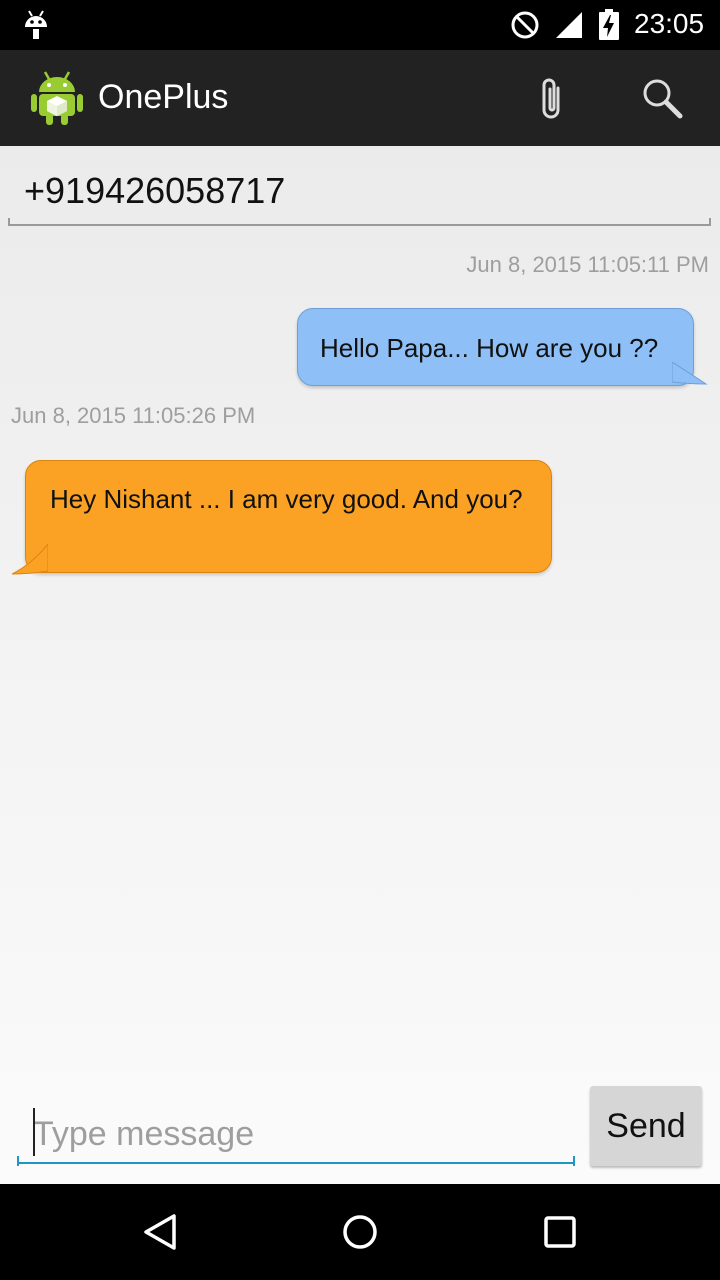  I want to click on search-icon, so click(662, 98).